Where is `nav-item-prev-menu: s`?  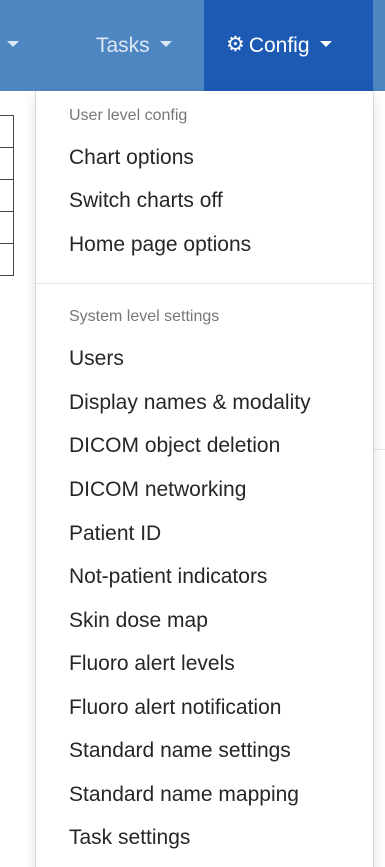
nav-item-prev-menu: s is located at coordinates (9, 45).